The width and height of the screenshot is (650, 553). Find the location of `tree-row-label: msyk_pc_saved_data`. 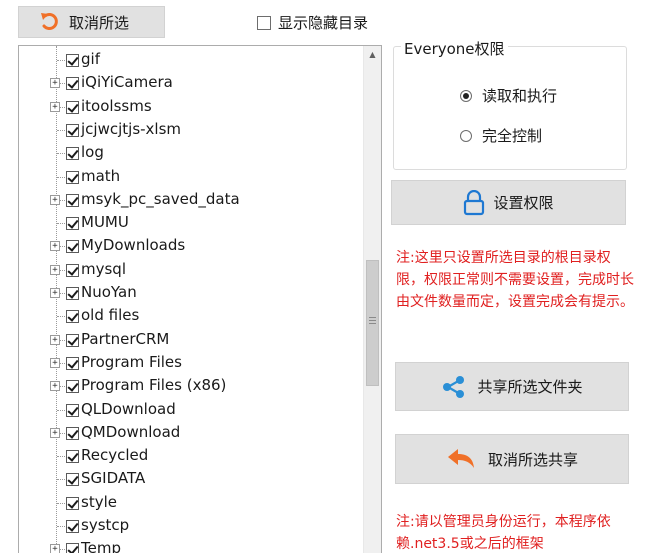

tree-row-label: msyk_pc_saved_data is located at coordinates (160, 198).